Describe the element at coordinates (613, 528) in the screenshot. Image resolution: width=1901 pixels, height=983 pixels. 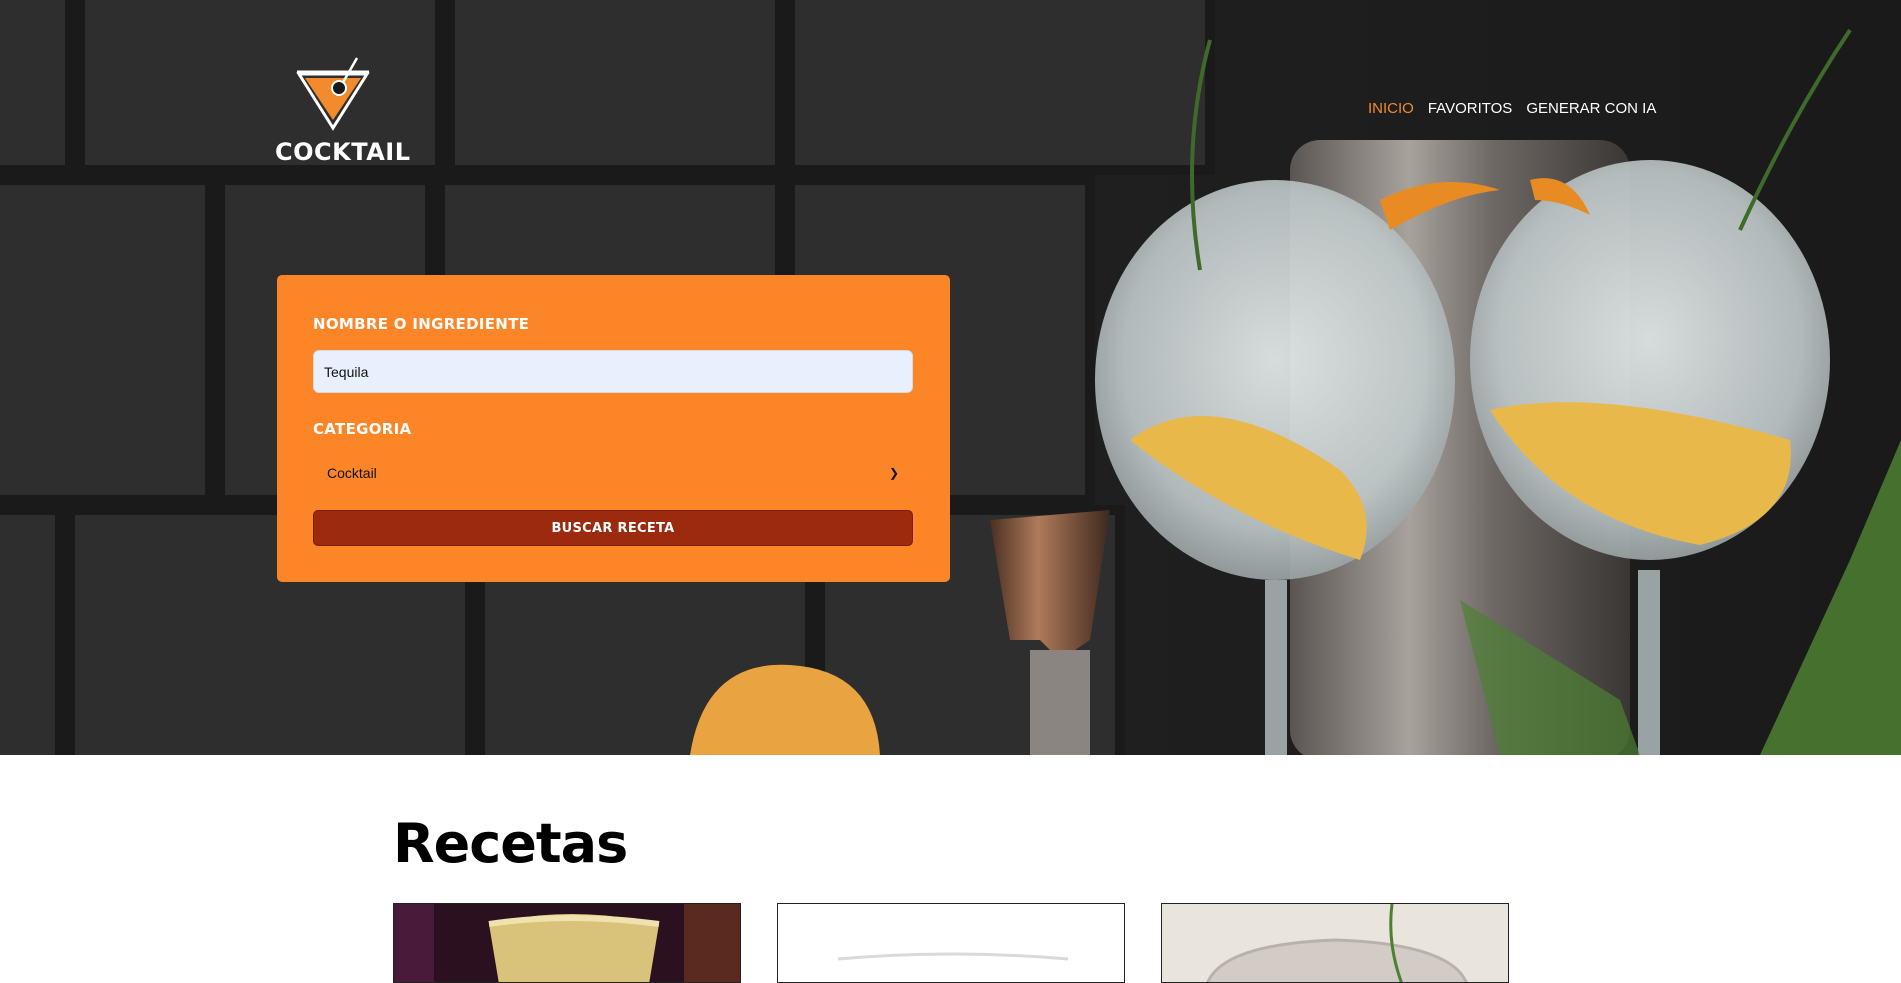
I see `search-recipe-button: BUSCAR RECETA` at that location.